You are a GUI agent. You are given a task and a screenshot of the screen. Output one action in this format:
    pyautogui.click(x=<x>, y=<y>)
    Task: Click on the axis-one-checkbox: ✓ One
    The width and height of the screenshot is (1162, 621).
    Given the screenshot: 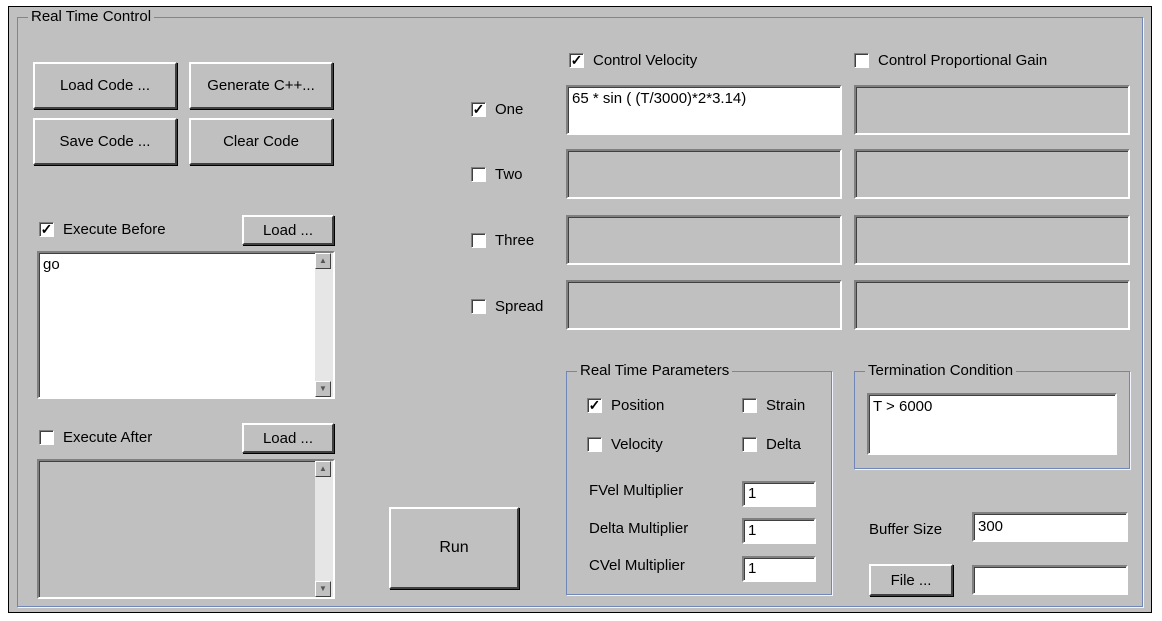 What is the action you would take?
    pyautogui.click(x=497, y=109)
    